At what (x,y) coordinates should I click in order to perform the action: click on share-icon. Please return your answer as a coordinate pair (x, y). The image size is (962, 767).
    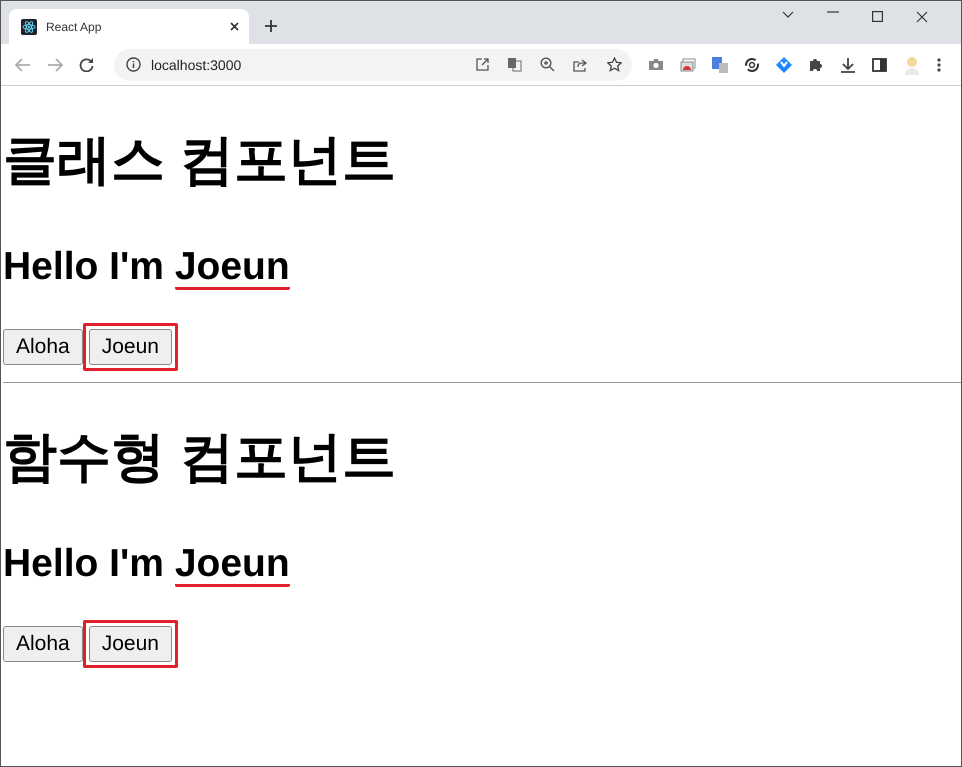
    Looking at the image, I should click on (581, 65).